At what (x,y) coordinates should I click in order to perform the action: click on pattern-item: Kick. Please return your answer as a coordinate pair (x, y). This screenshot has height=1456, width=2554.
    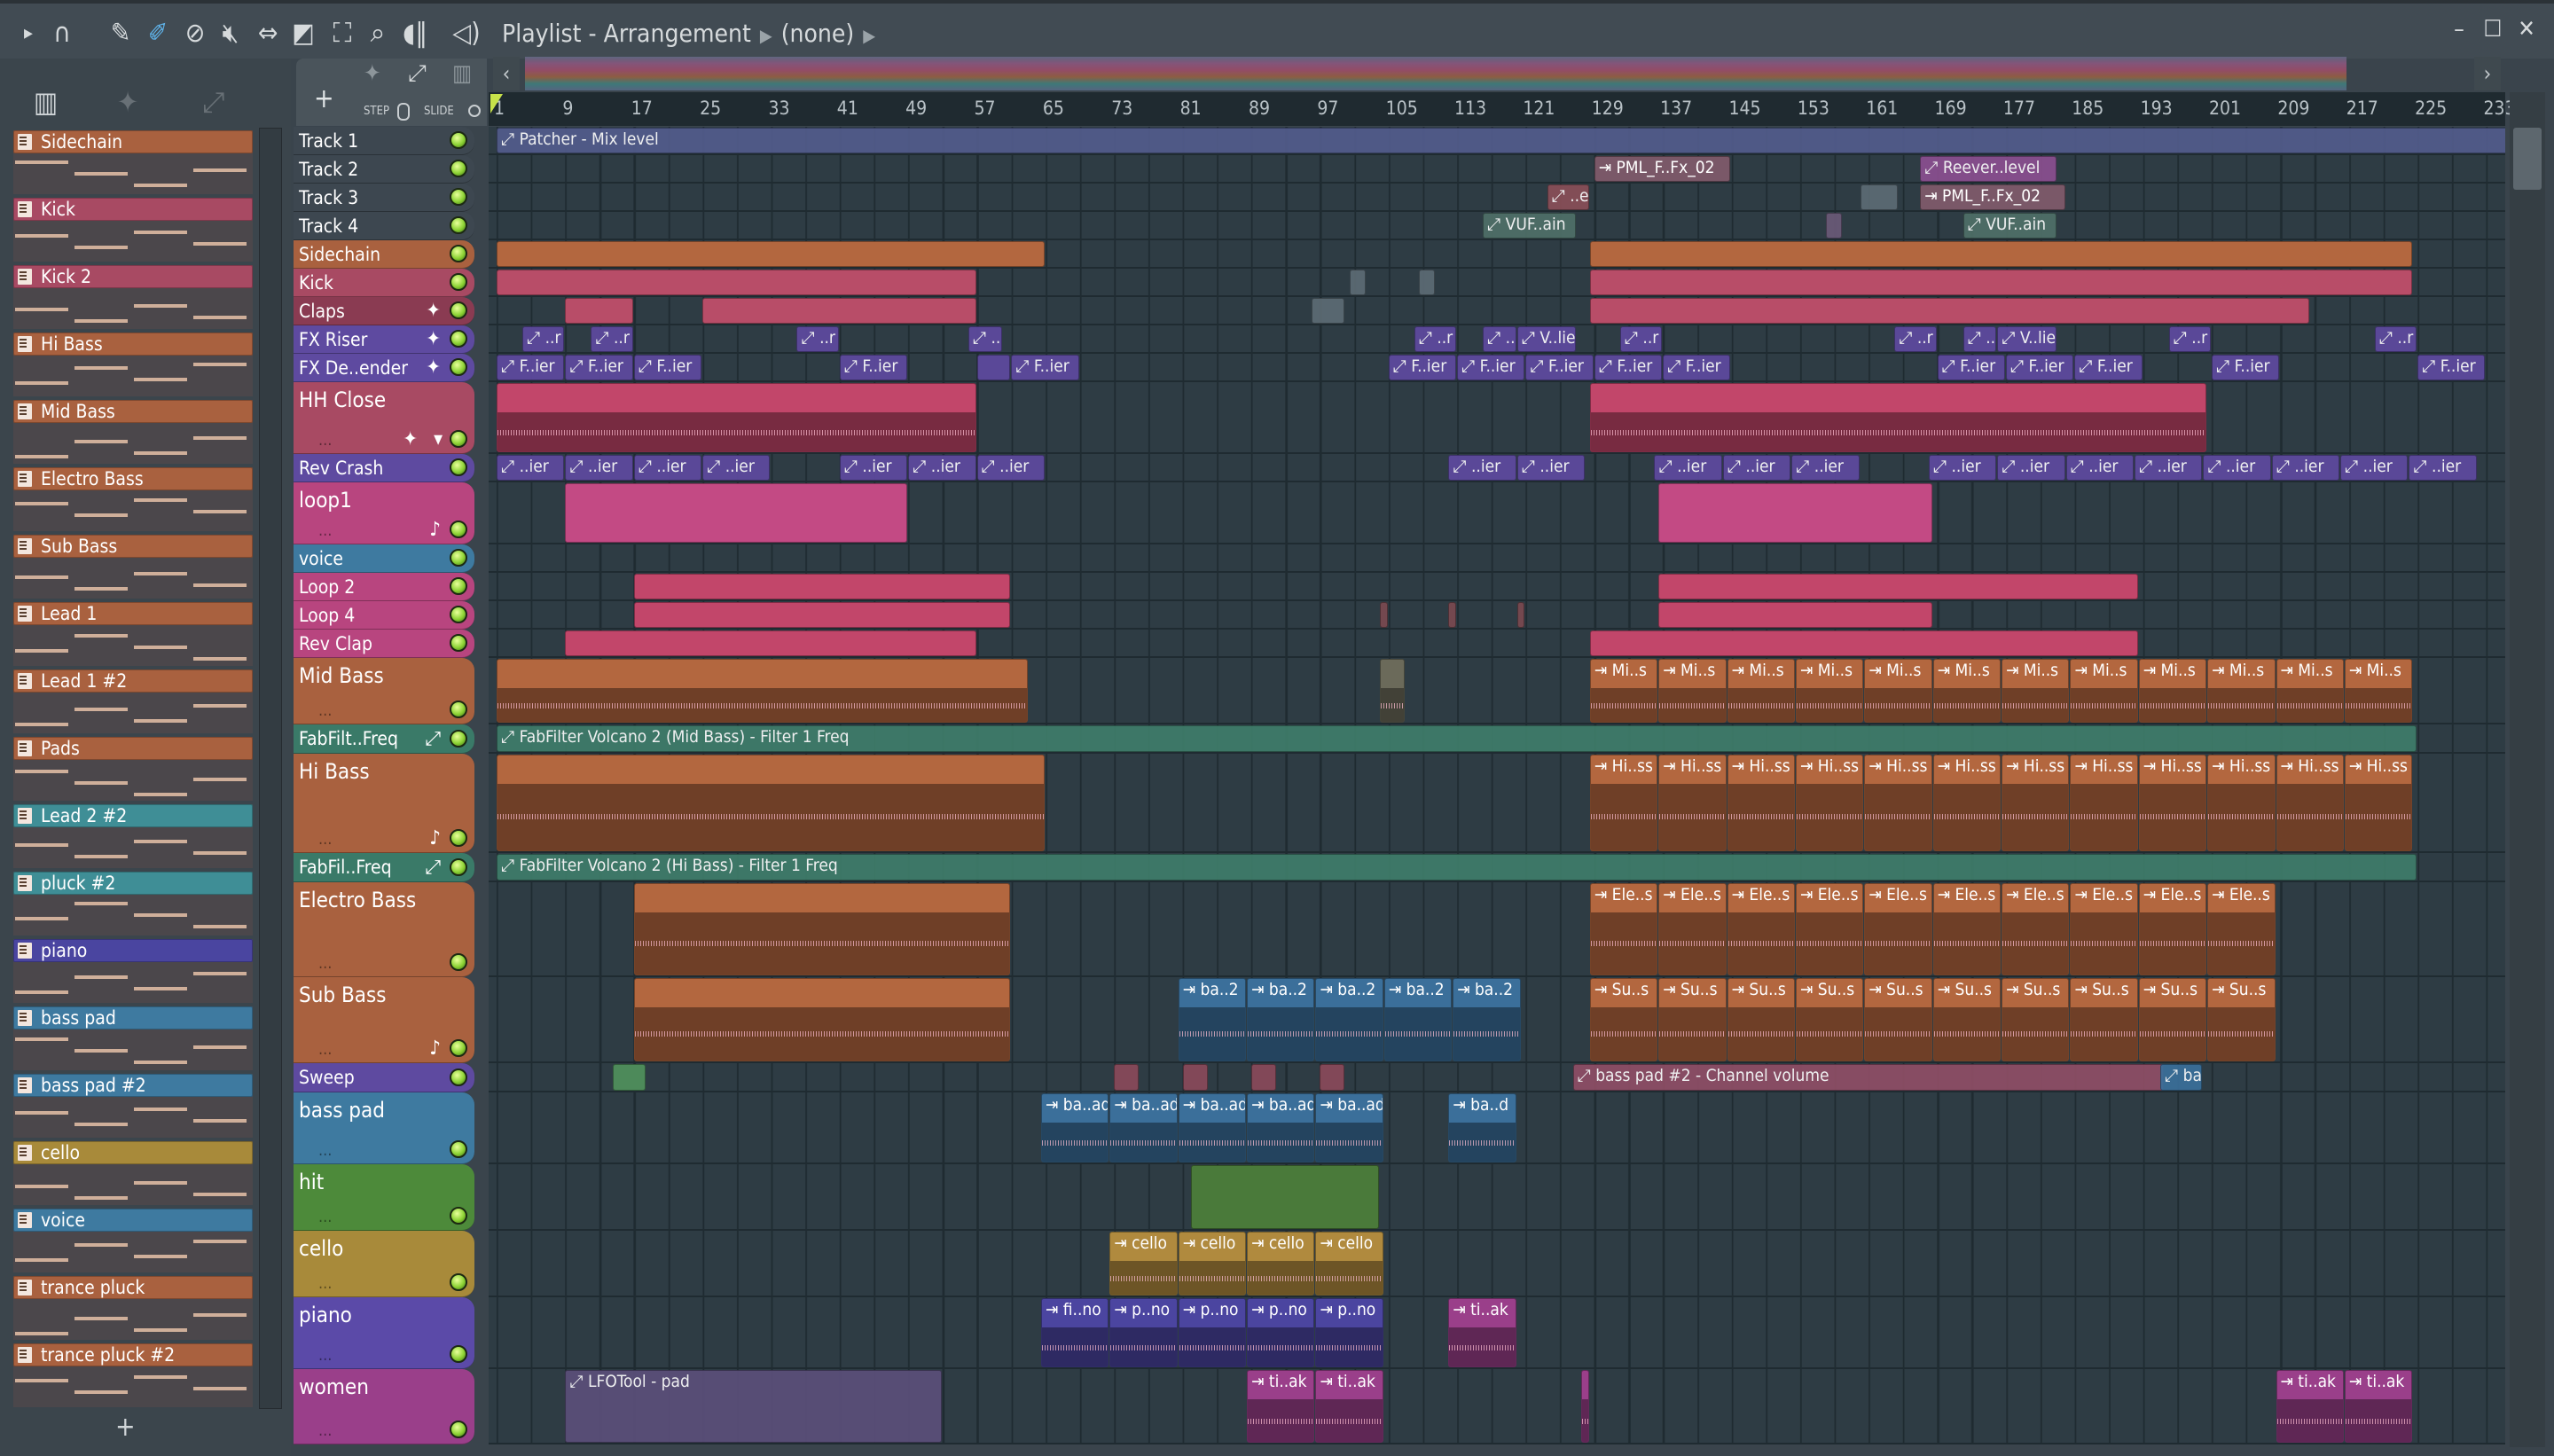
    Looking at the image, I should click on (133, 230).